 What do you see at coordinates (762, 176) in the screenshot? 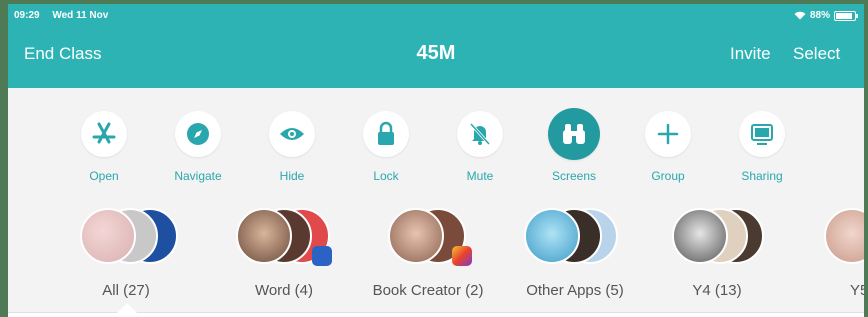
I see `sharing-label: Sharing` at bounding box center [762, 176].